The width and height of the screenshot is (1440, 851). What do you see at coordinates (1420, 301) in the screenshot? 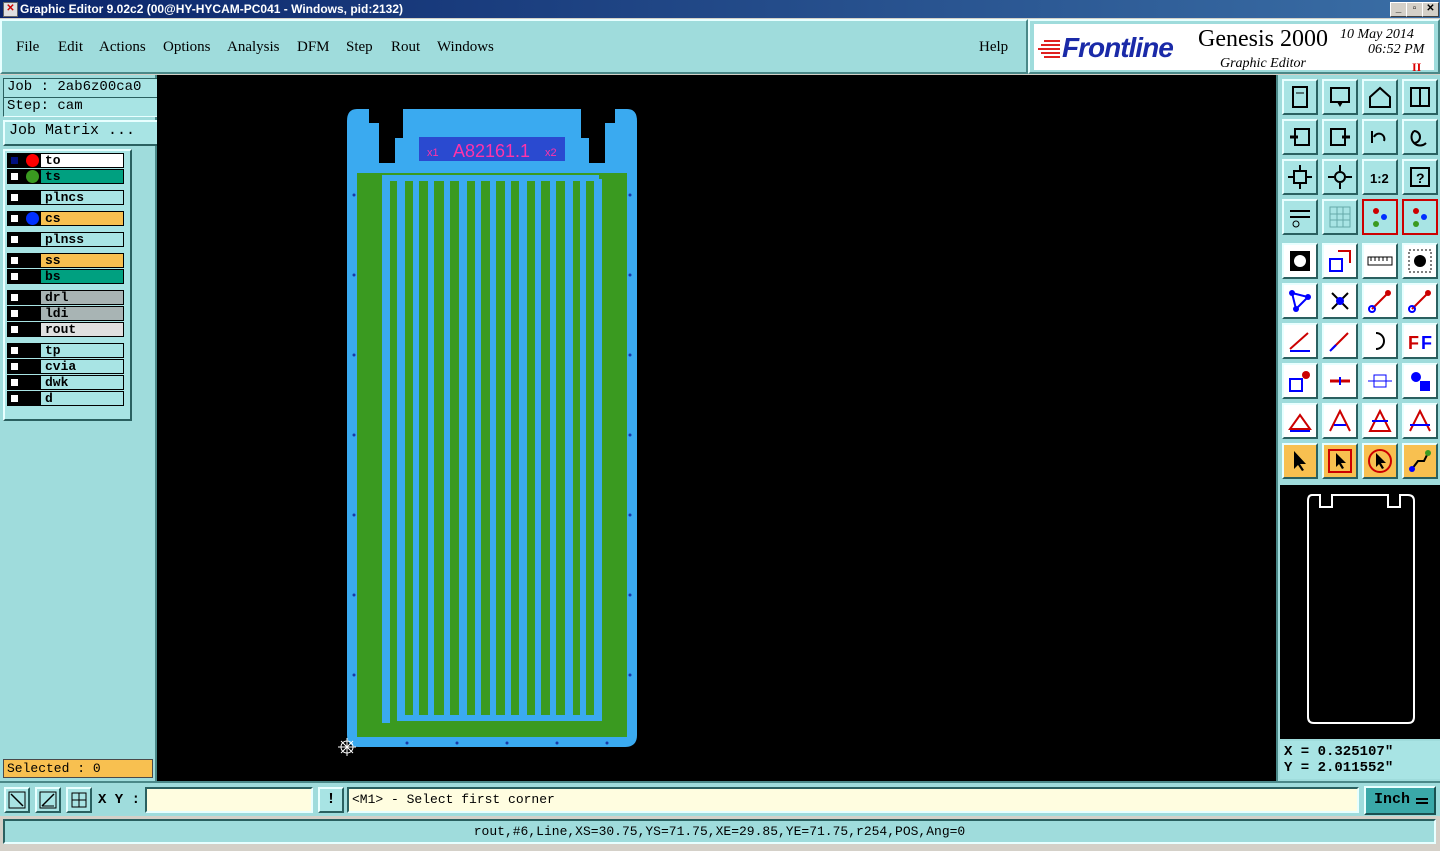
I see `move-point-2-button` at bounding box center [1420, 301].